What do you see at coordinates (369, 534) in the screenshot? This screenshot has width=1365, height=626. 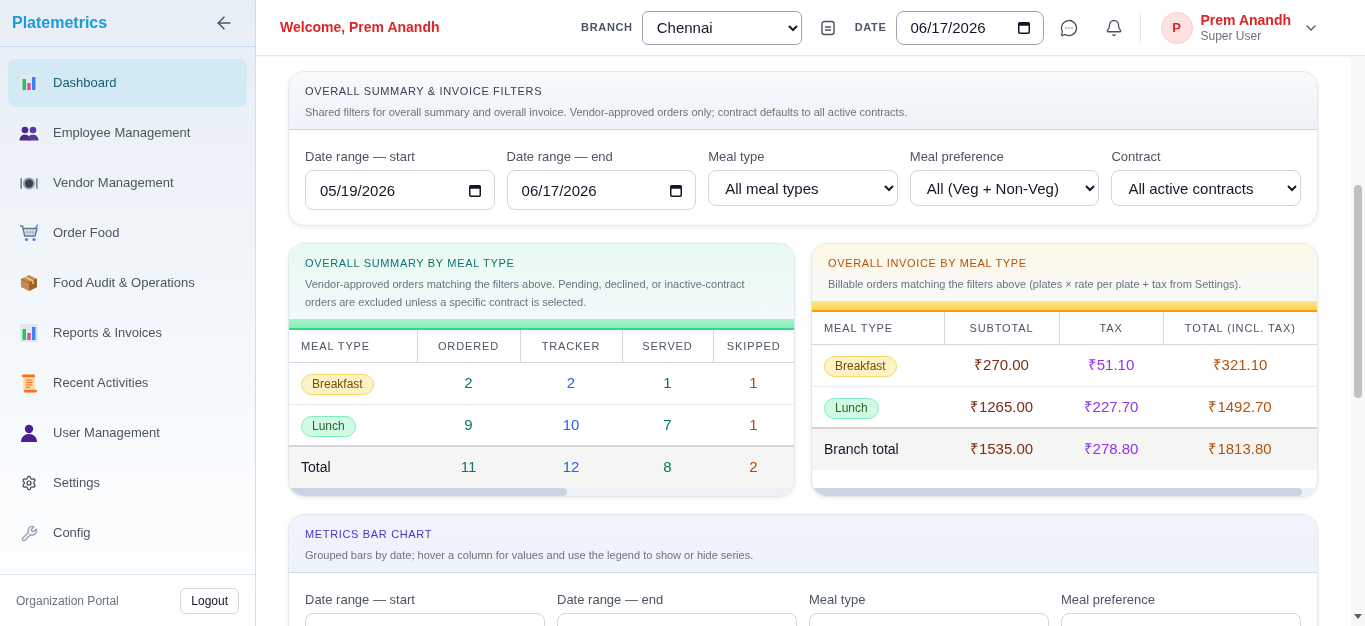 I see `card-title: METRICS BAR CHART` at bounding box center [369, 534].